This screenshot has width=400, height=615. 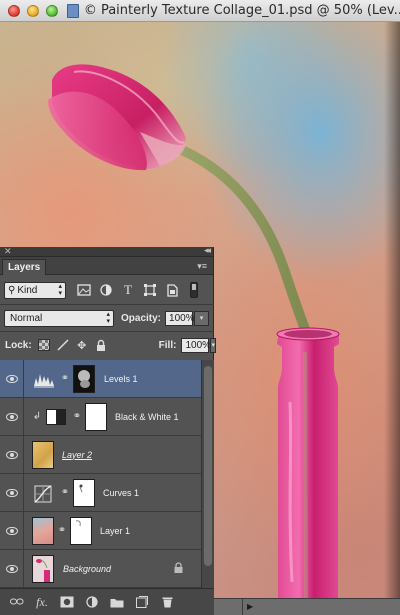 What do you see at coordinates (43, 378) in the screenshot?
I see `levels-adjustment-icon` at bounding box center [43, 378].